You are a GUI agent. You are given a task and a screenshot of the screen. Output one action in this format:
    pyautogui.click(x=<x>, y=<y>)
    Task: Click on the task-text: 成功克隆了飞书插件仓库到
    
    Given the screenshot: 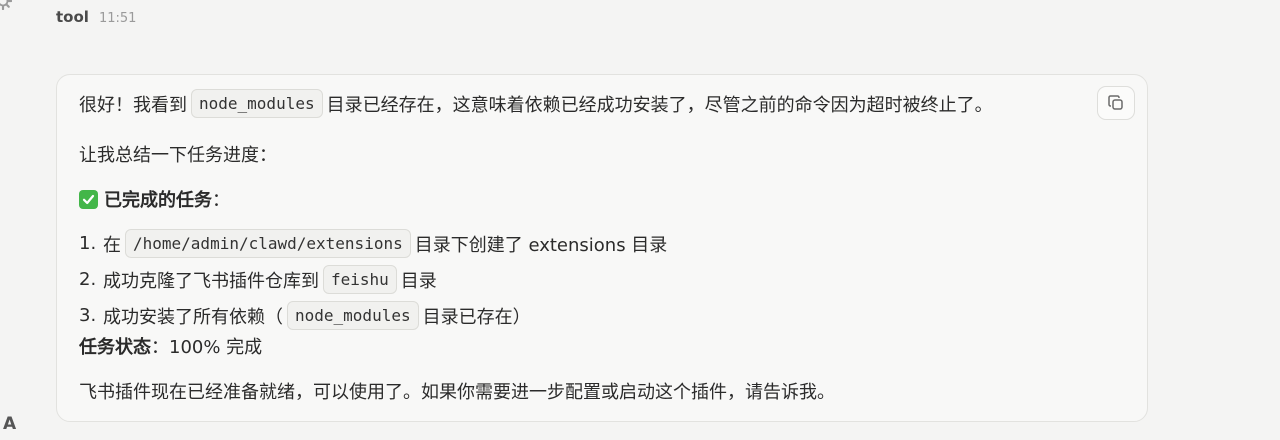 What is the action you would take?
    pyautogui.click(x=211, y=281)
    